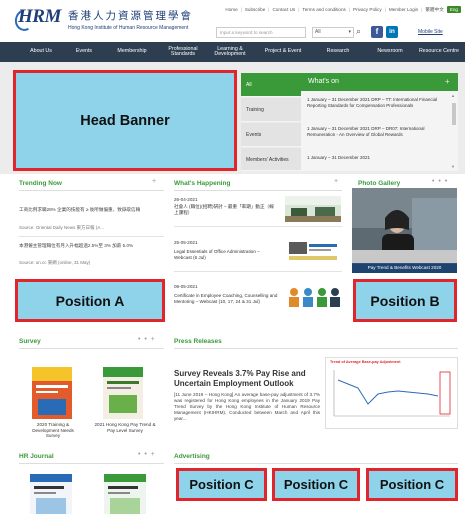  Describe the element at coordinates (132, 52) in the screenshot. I see `nav-membership: Membership` at that location.